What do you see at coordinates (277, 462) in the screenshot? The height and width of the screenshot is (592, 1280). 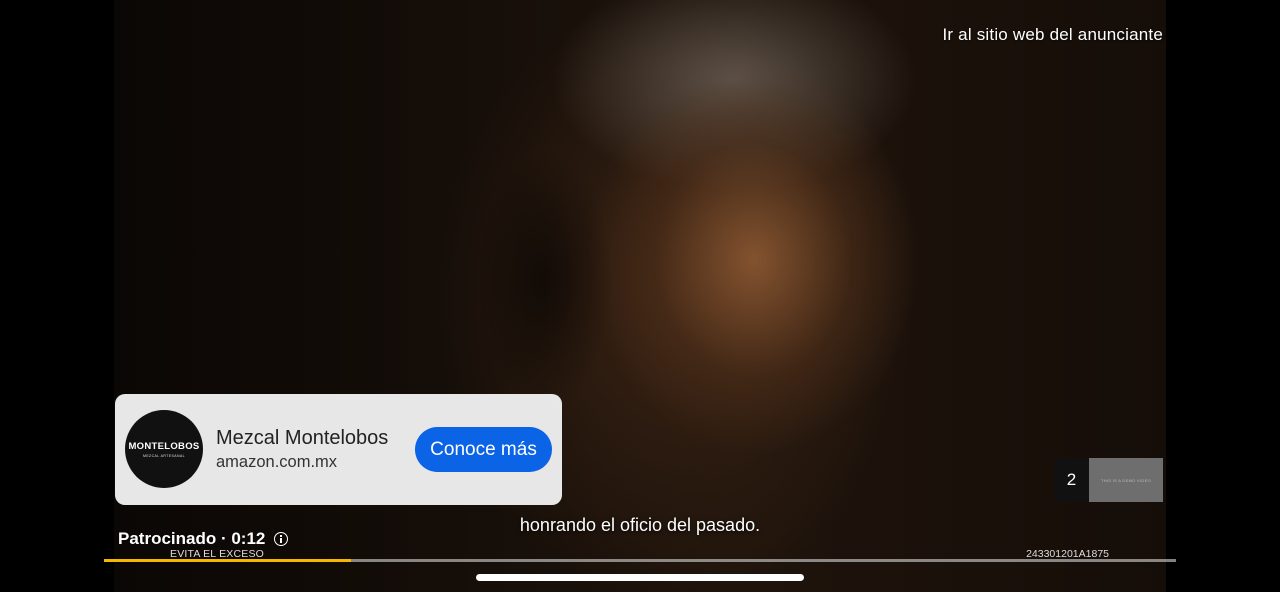 I see `ad-domain: amazon.com.mx` at bounding box center [277, 462].